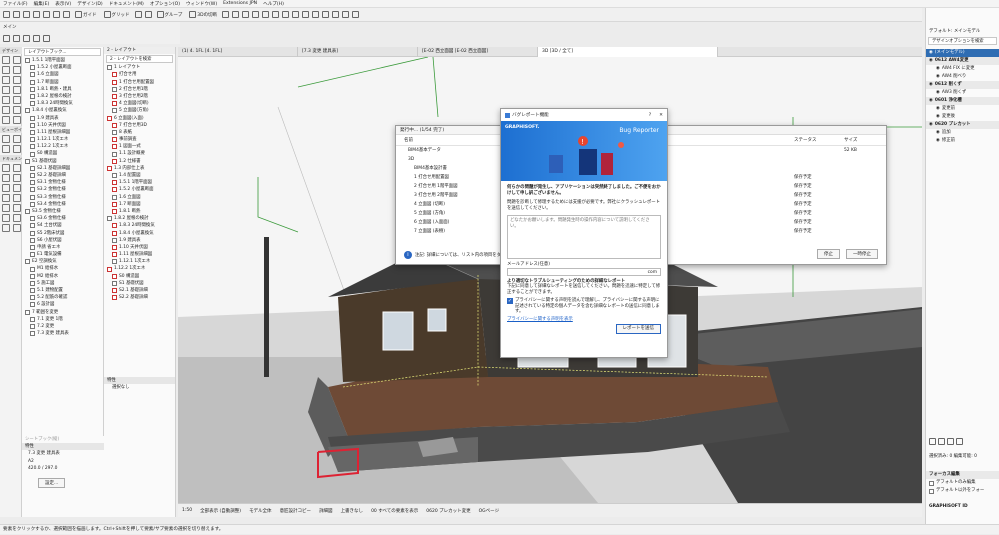 The height and width of the screenshot is (535, 999). What do you see at coordinates (139, 218) in the screenshot?
I see `tree-item: 1.8.2 屋根の検討` at bounding box center [139, 218].